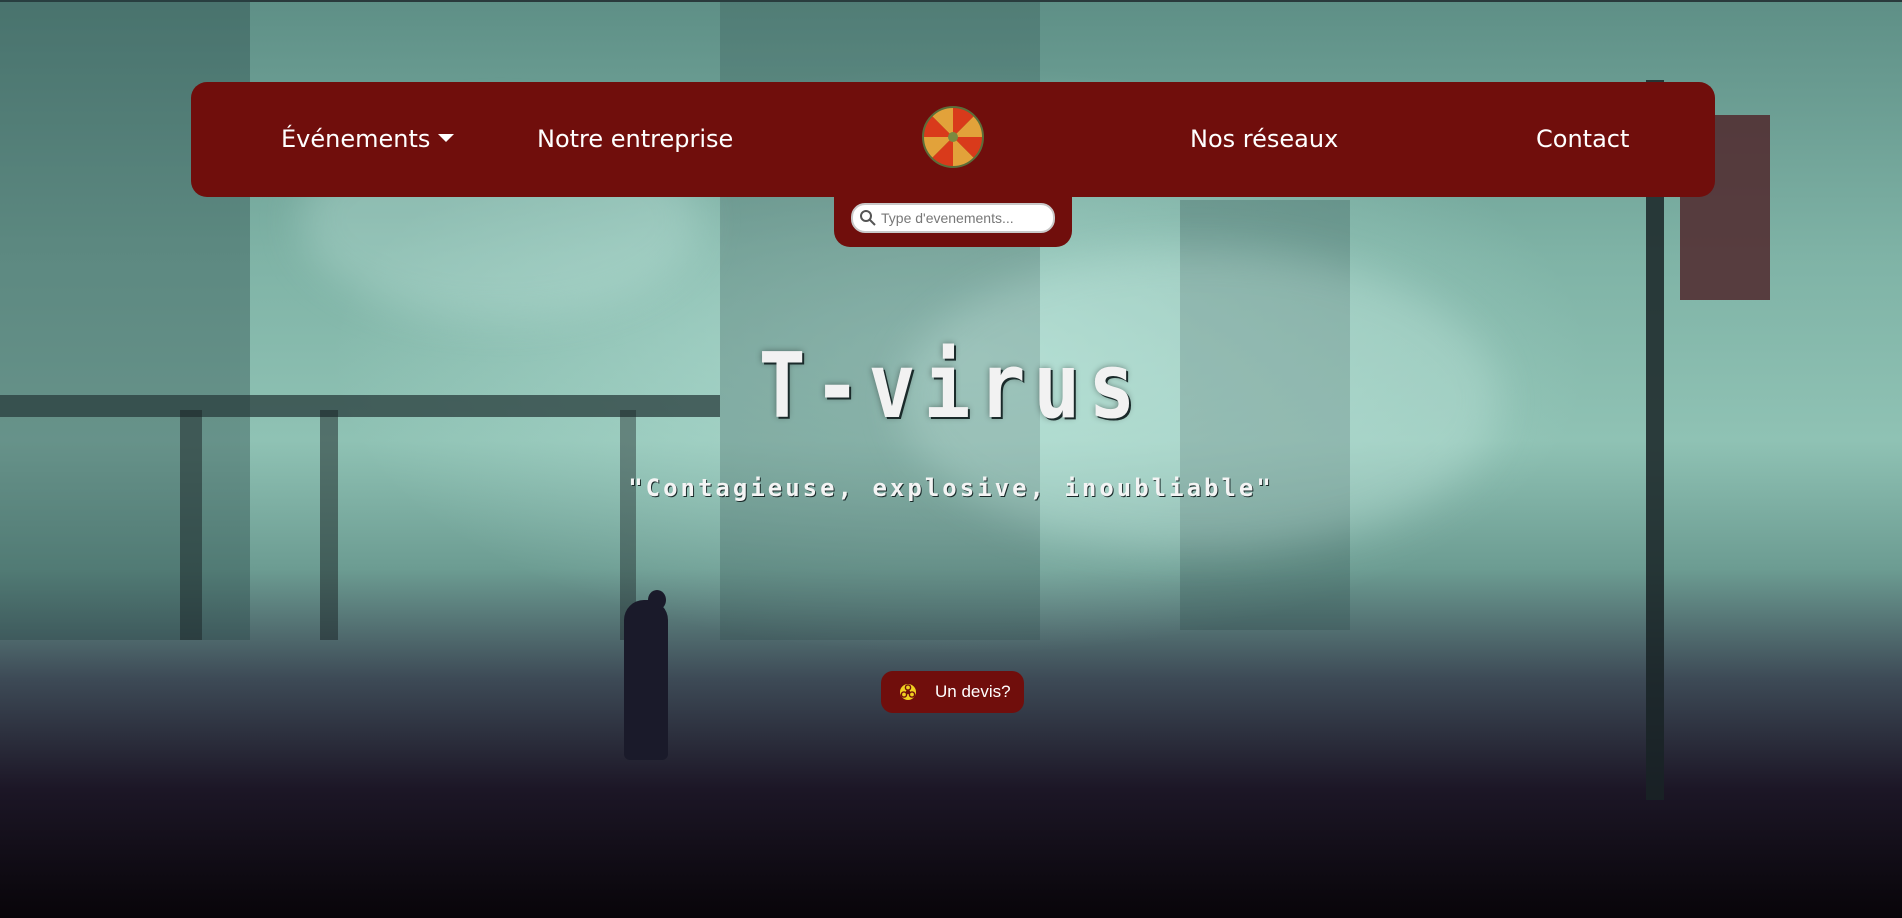  What do you see at coordinates (973, 691) in the screenshot?
I see `quote-button-label: Un devis?` at bounding box center [973, 691].